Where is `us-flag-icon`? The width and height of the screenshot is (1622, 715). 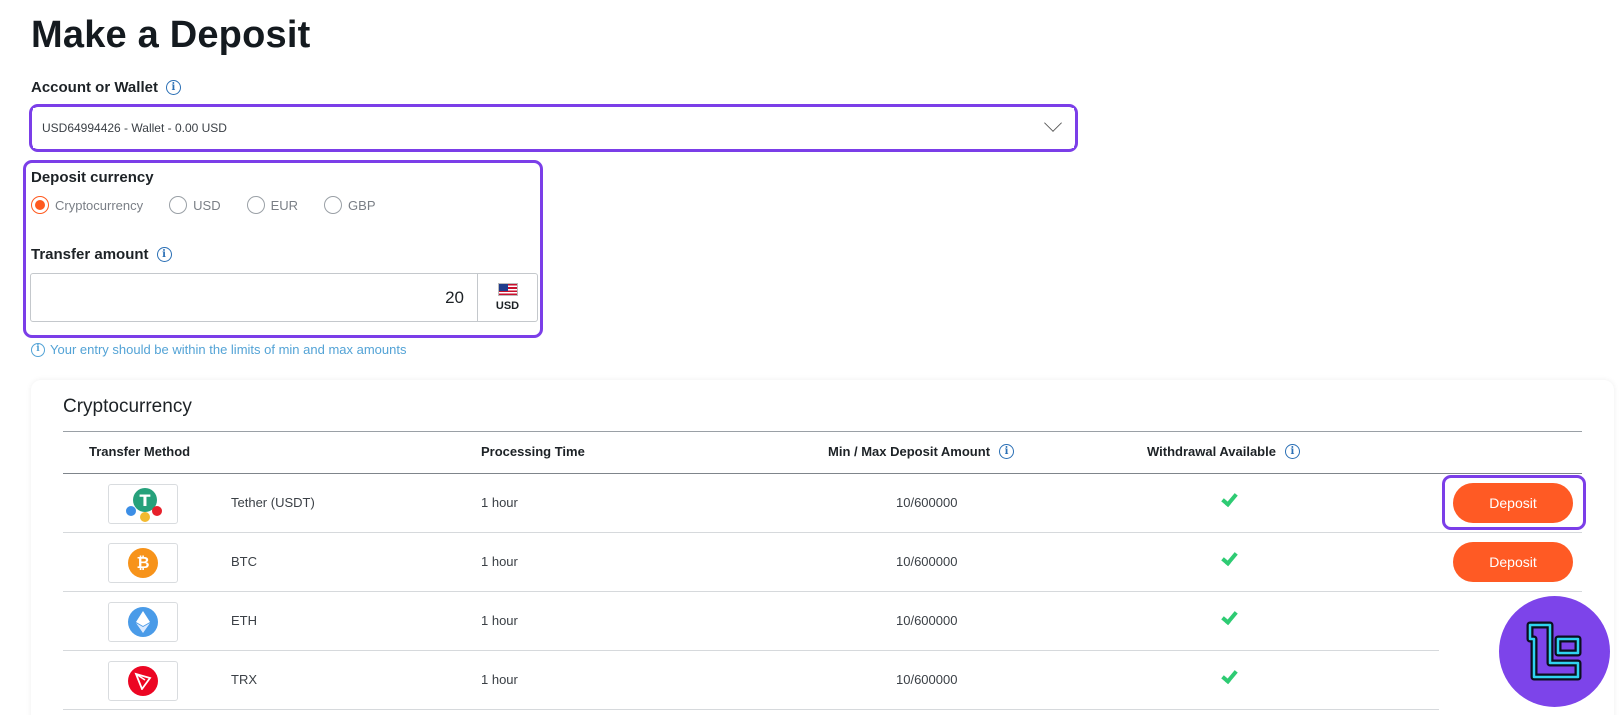
us-flag-icon is located at coordinates (507, 289).